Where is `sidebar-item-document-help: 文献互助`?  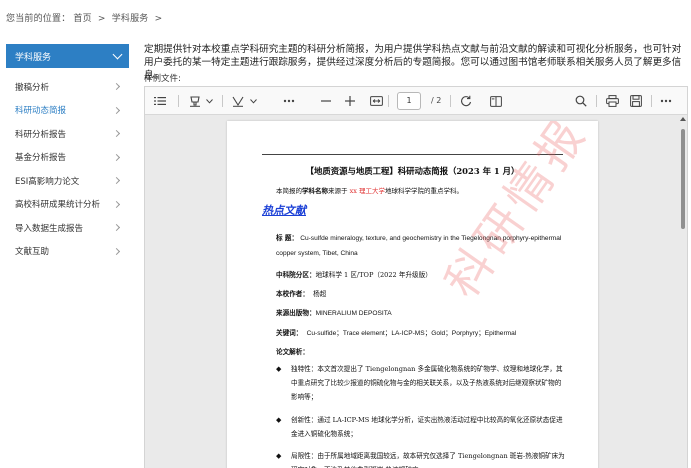 sidebar-item-document-help: 文献互助 is located at coordinates (67, 252).